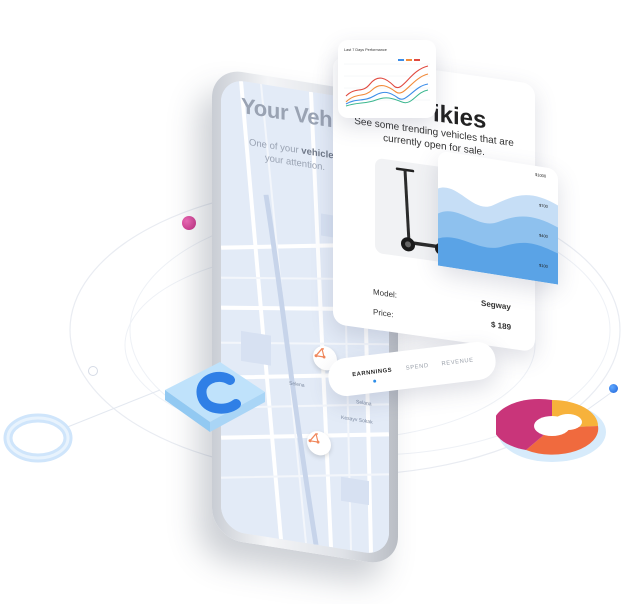 The image size is (636, 604). What do you see at coordinates (372, 372) in the screenshot?
I see `tab-earnings: EARNNINGS` at bounding box center [372, 372].